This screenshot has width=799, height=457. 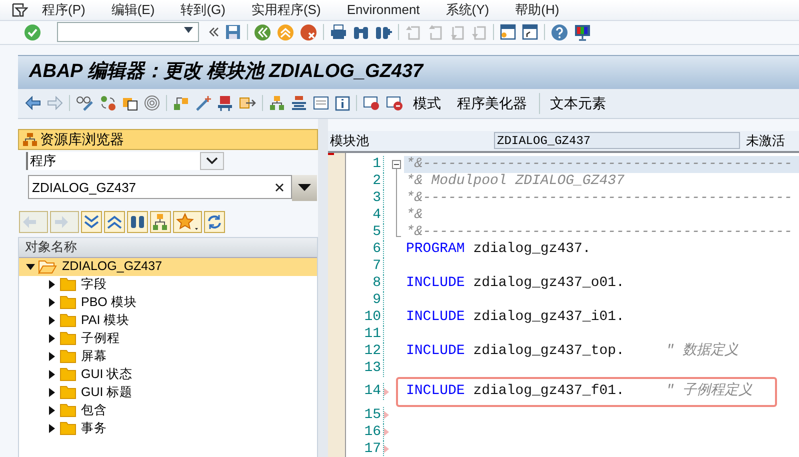 What do you see at coordinates (168, 321) in the screenshot?
I see `tree-item: PAI 模块` at bounding box center [168, 321].